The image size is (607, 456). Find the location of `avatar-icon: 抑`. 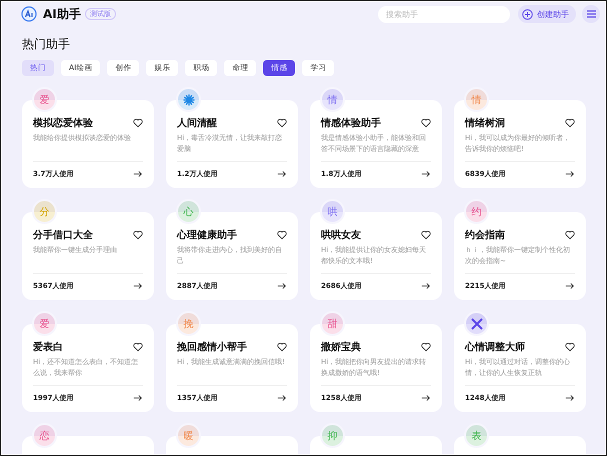

avatar-icon: 抑 is located at coordinates (332, 435).